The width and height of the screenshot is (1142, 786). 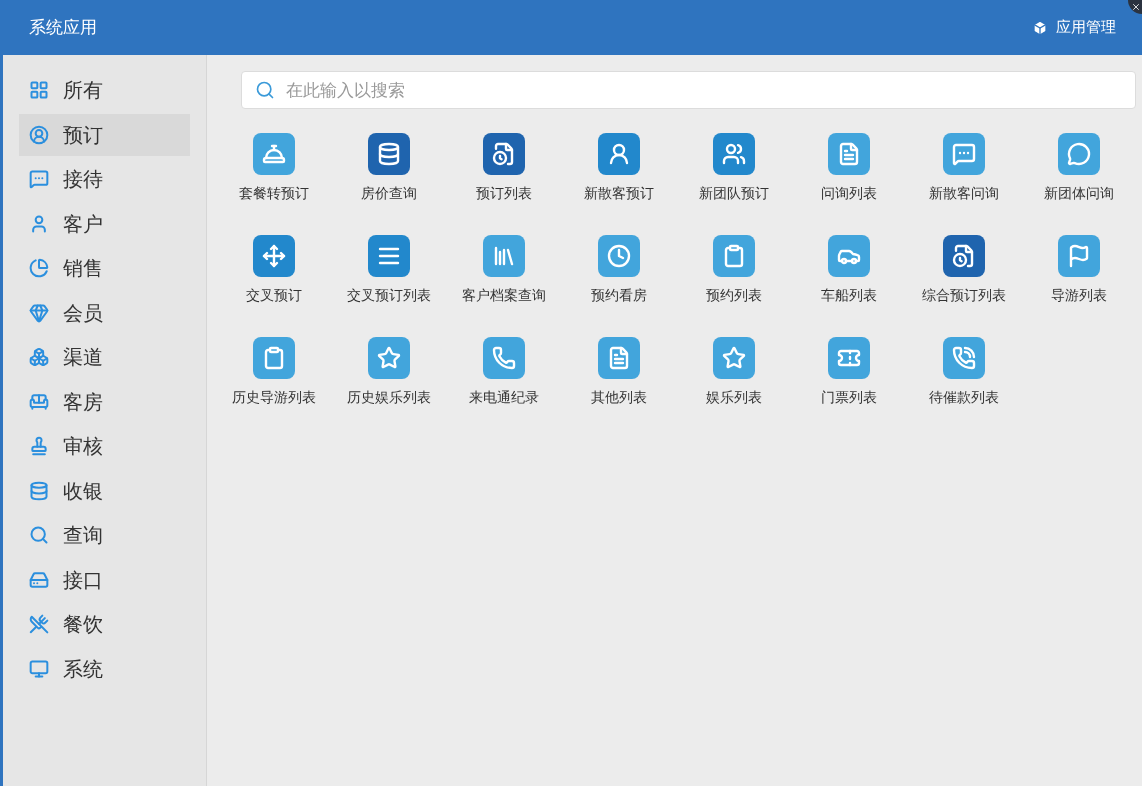 I want to click on sidebar-item: 渠道, so click(x=104, y=357).